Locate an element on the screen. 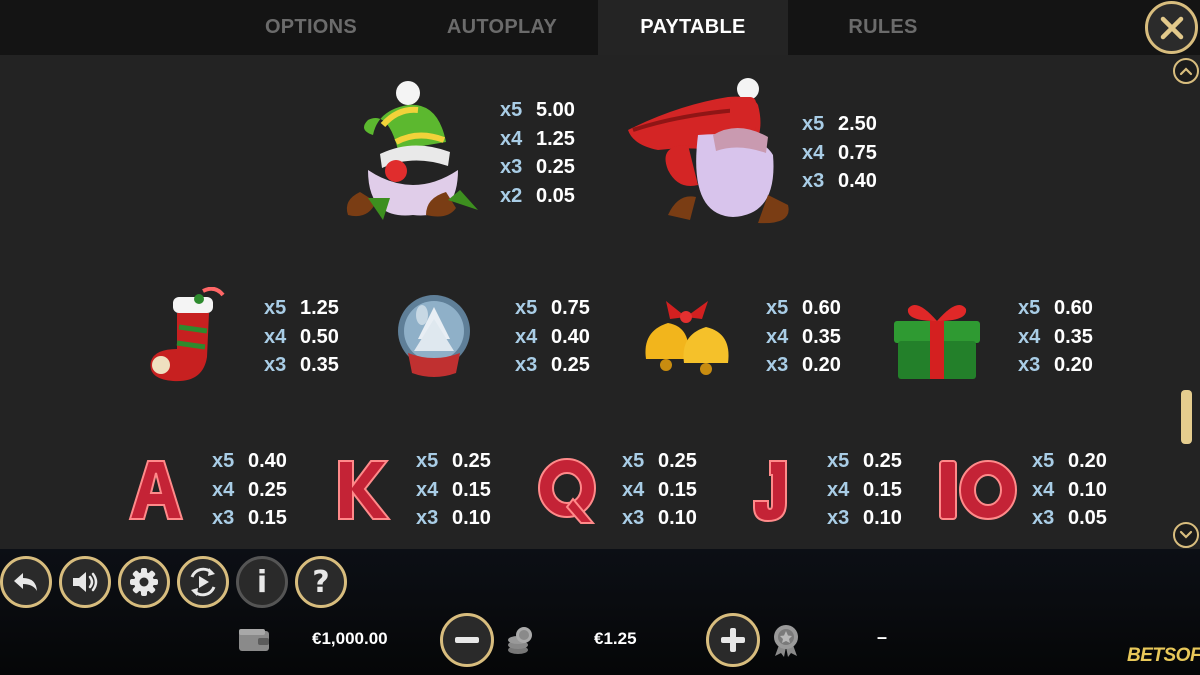  speaker-icon is located at coordinates (85, 582).